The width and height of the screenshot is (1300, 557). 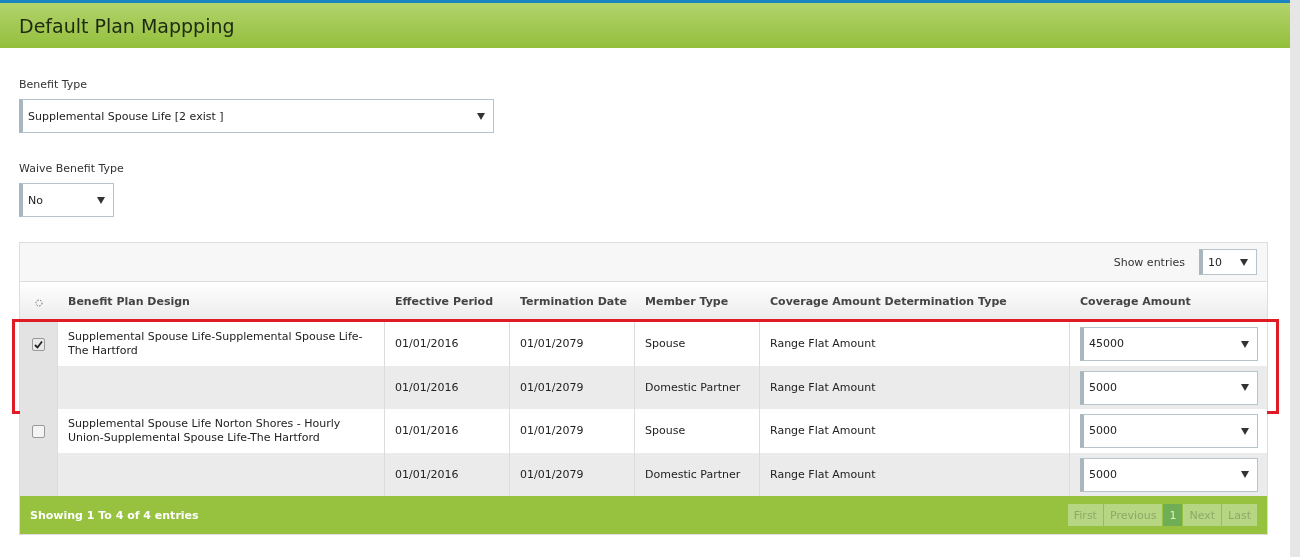 I want to click on dropdown: No, so click(x=66, y=200).